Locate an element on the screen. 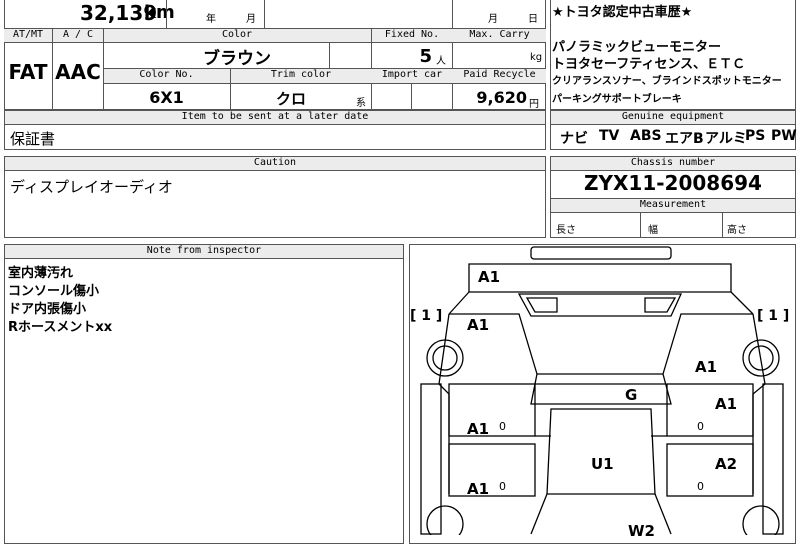 The height and width of the screenshot is (544, 800). transmission-value: FAT is located at coordinates (28, 72).